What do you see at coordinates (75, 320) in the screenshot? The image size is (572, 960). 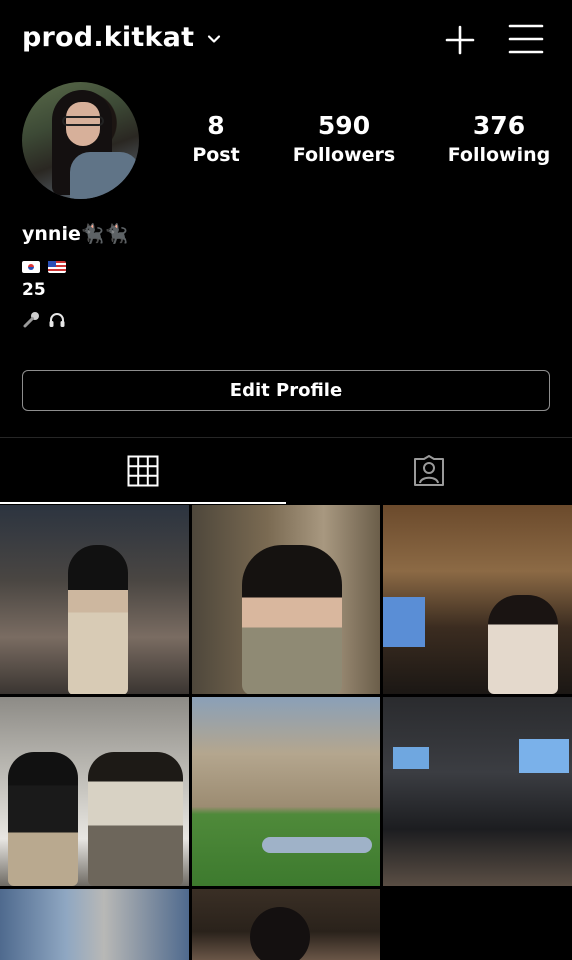 I see `bio-icons` at bounding box center [75, 320].